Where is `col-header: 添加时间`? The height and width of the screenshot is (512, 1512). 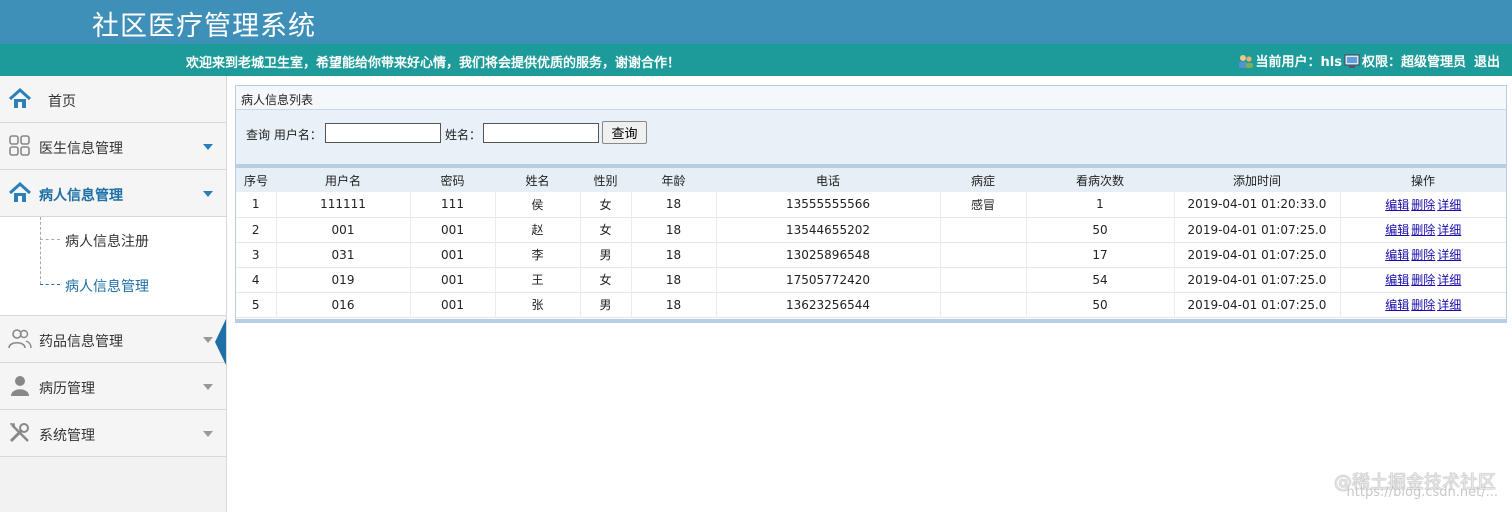 col-header: 添加时间 is located at coordinates (1256, 180).